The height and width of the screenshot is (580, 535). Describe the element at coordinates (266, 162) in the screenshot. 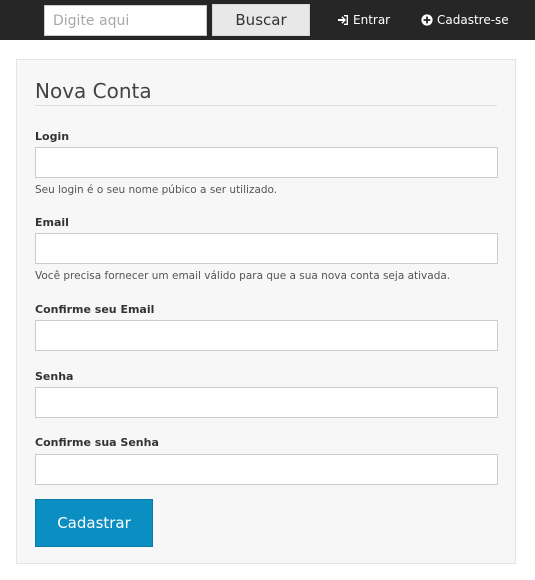

I see `login-field` at that location.